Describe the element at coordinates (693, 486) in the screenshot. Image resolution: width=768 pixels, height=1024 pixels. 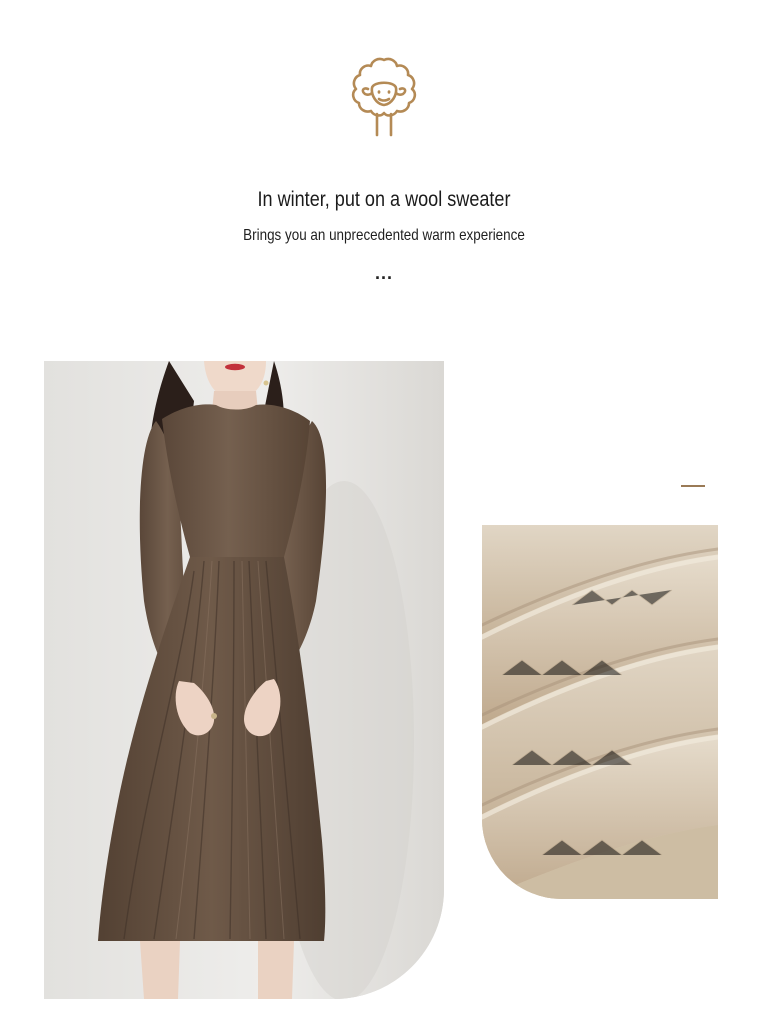
I see `accent-line` at that location.